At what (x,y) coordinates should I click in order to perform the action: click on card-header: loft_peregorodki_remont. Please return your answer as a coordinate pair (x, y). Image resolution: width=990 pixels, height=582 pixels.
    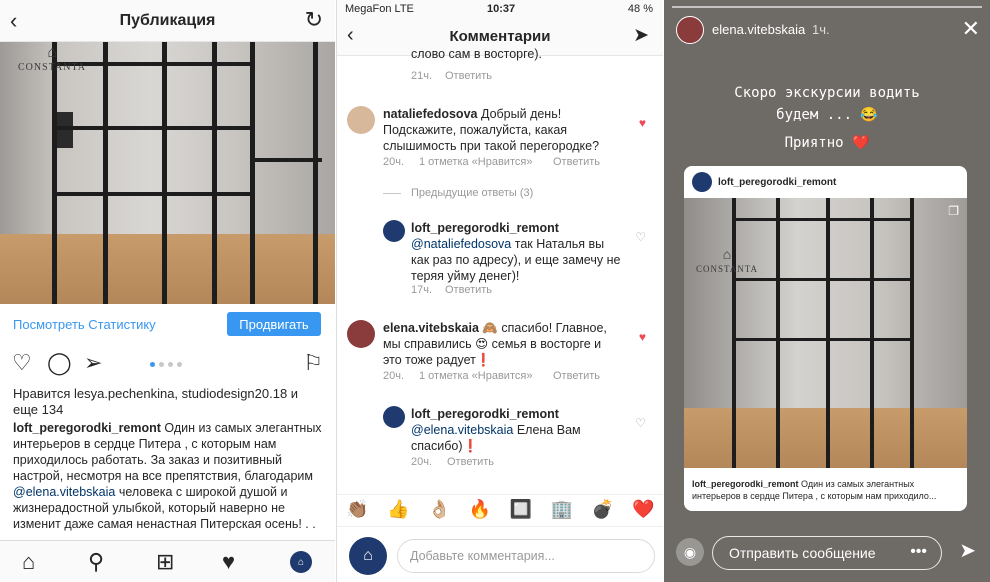
    Looking at the image, I should click on (825, 182).